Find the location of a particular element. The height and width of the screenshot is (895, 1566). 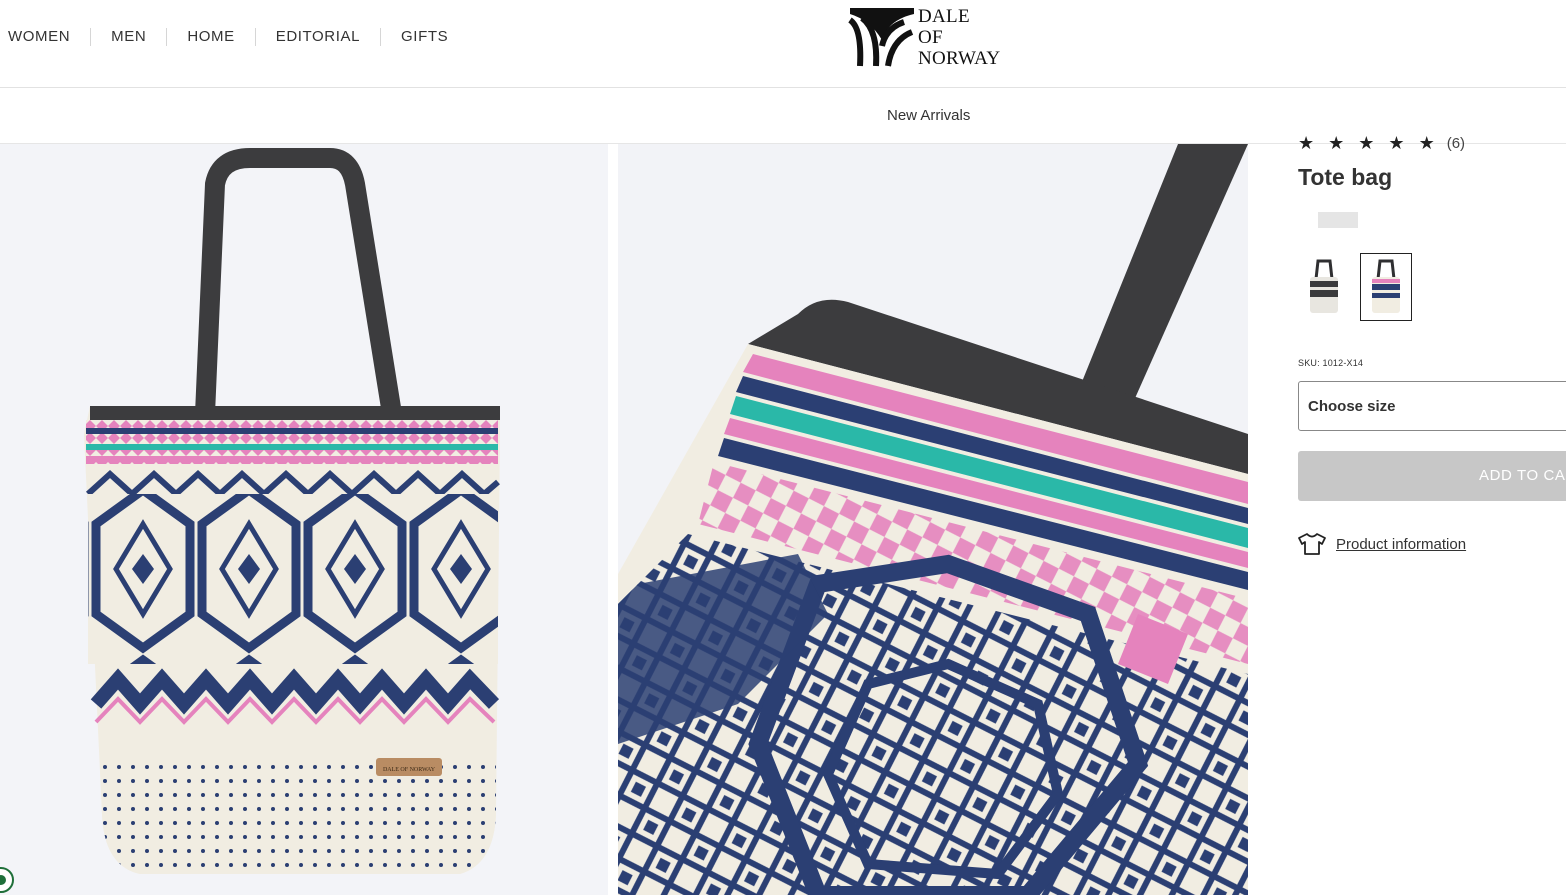

dale-of-norway-logo-icon is located at coordinates (881, 37).